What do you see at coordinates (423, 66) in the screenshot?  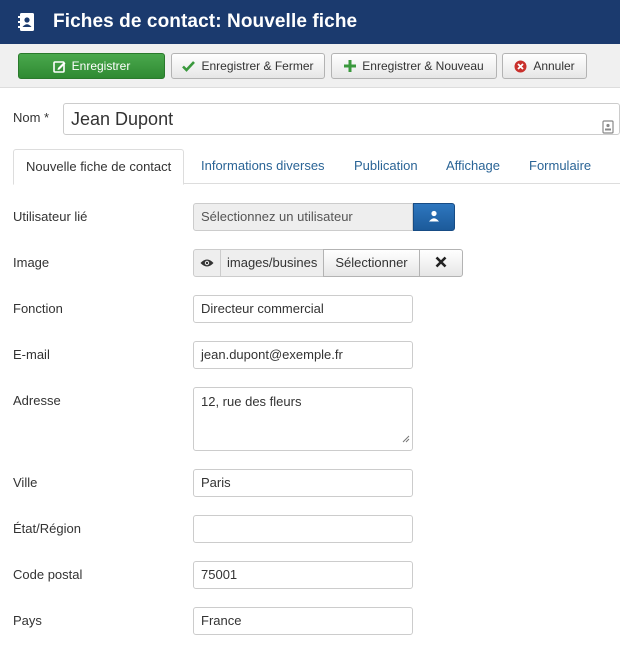 I see `save-new-label: Enregistrer & Nouveau` at bounding box center [423, 66].